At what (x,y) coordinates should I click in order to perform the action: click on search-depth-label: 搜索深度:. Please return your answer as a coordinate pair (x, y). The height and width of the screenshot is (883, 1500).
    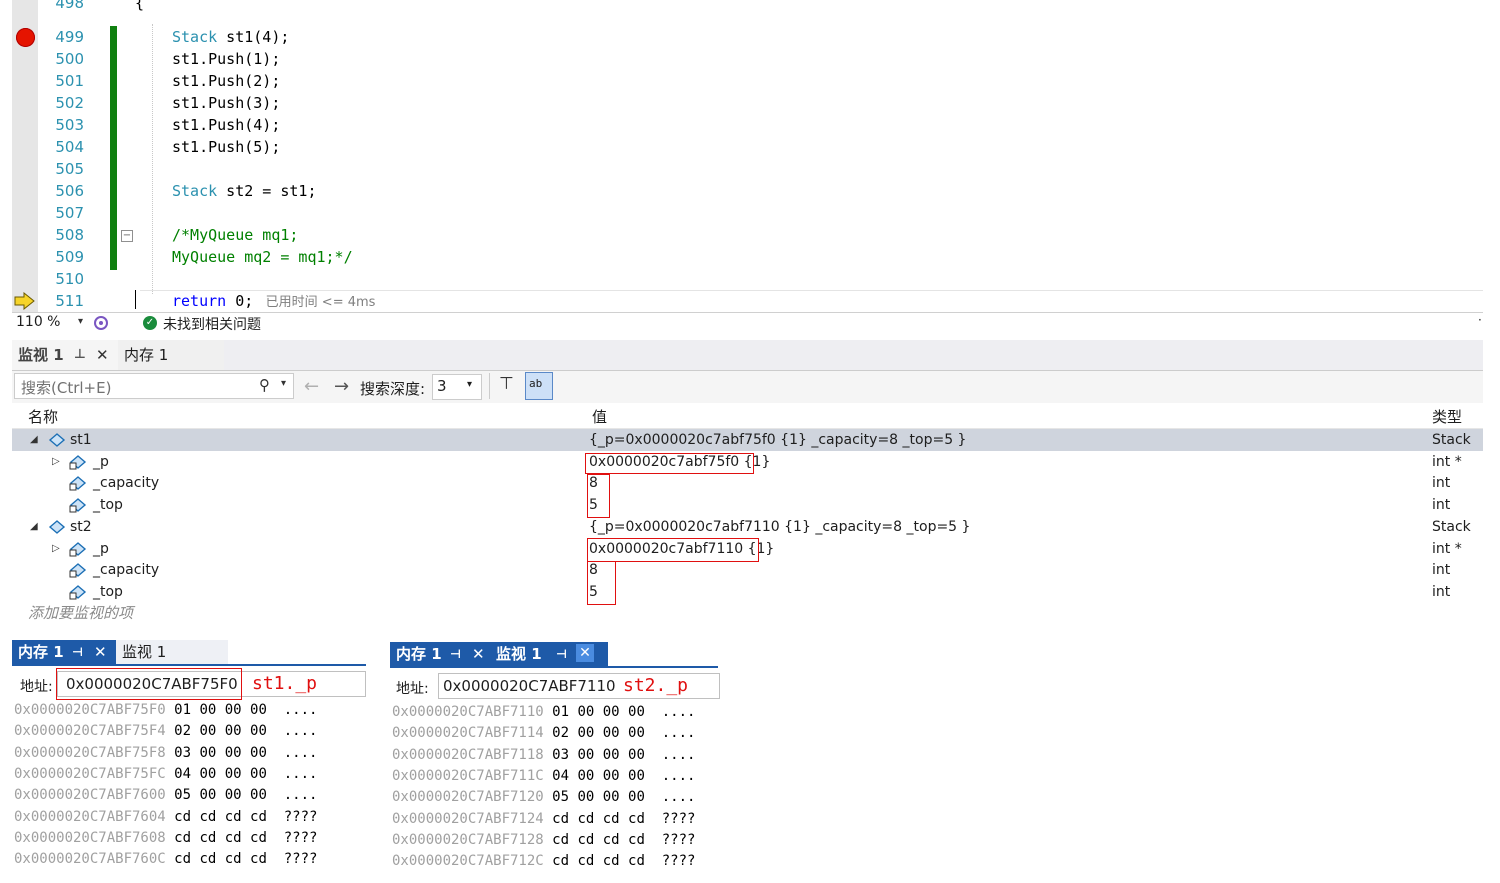
    Looking at the image, I should click on (393, 389).